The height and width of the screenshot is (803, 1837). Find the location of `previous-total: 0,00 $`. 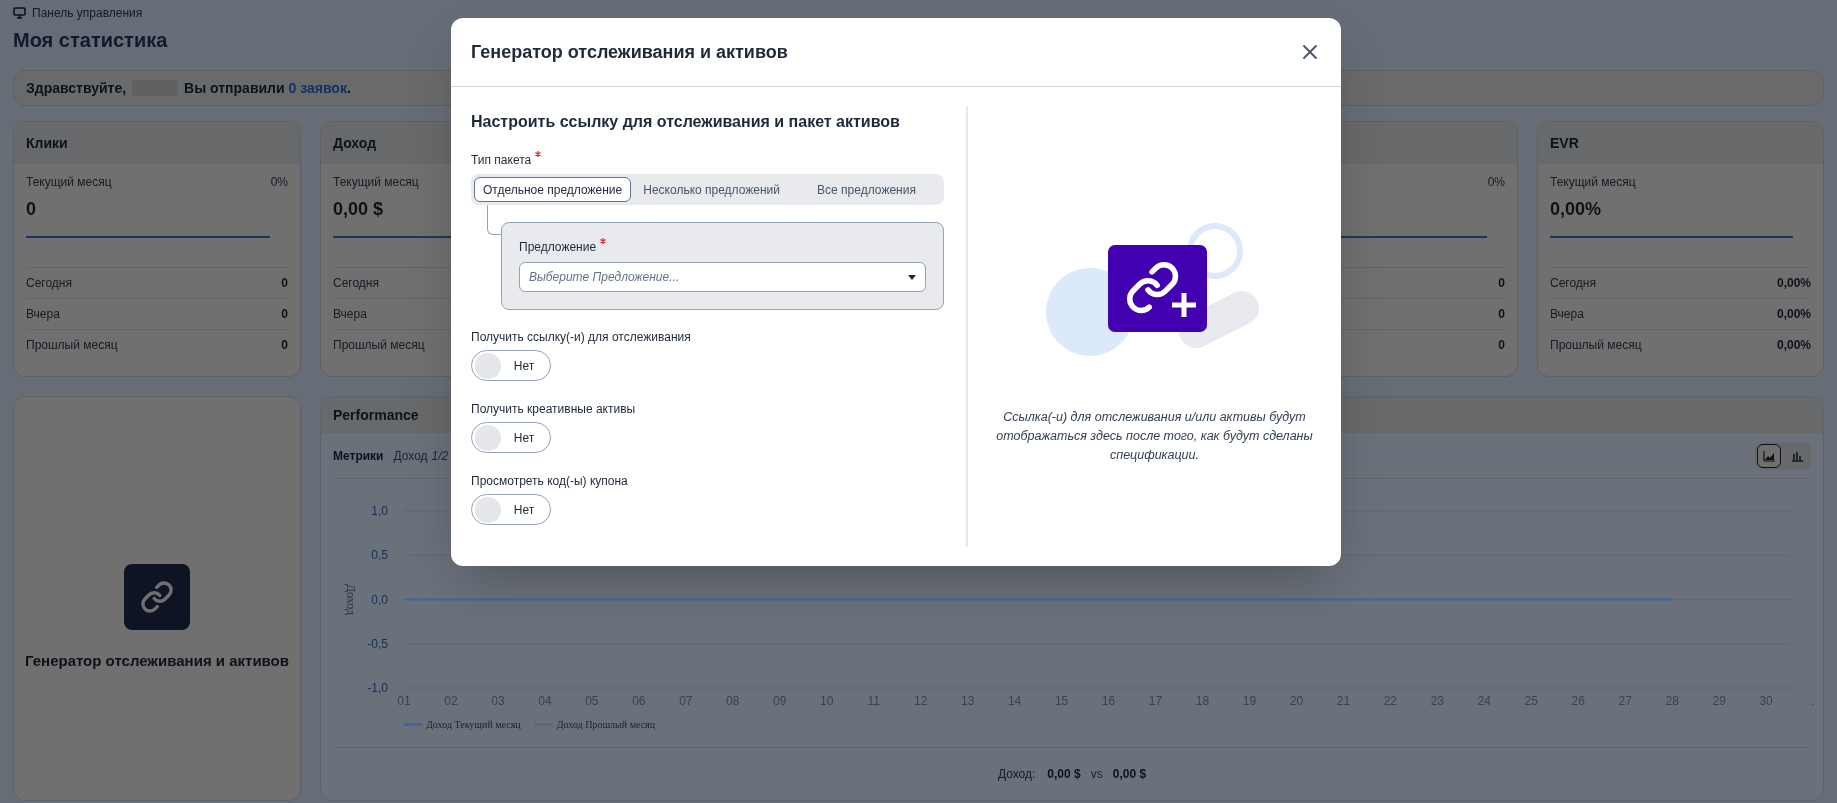

previous-total: 0,00 $ is located at coordinates (1129, 774).